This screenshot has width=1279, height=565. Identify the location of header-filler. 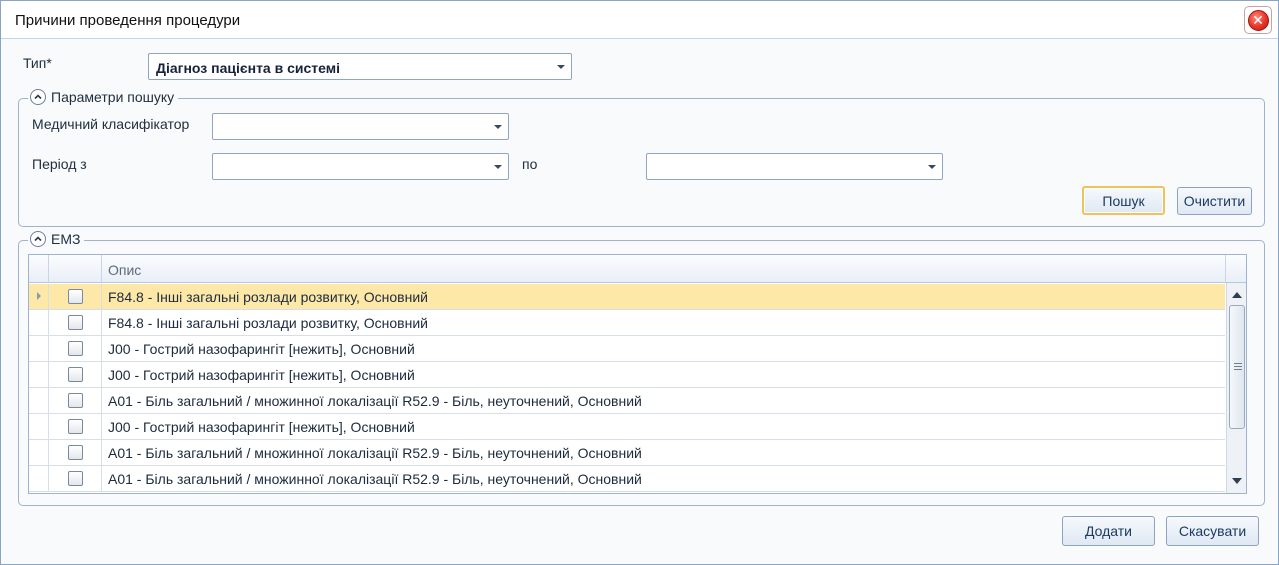
(1235, 268).